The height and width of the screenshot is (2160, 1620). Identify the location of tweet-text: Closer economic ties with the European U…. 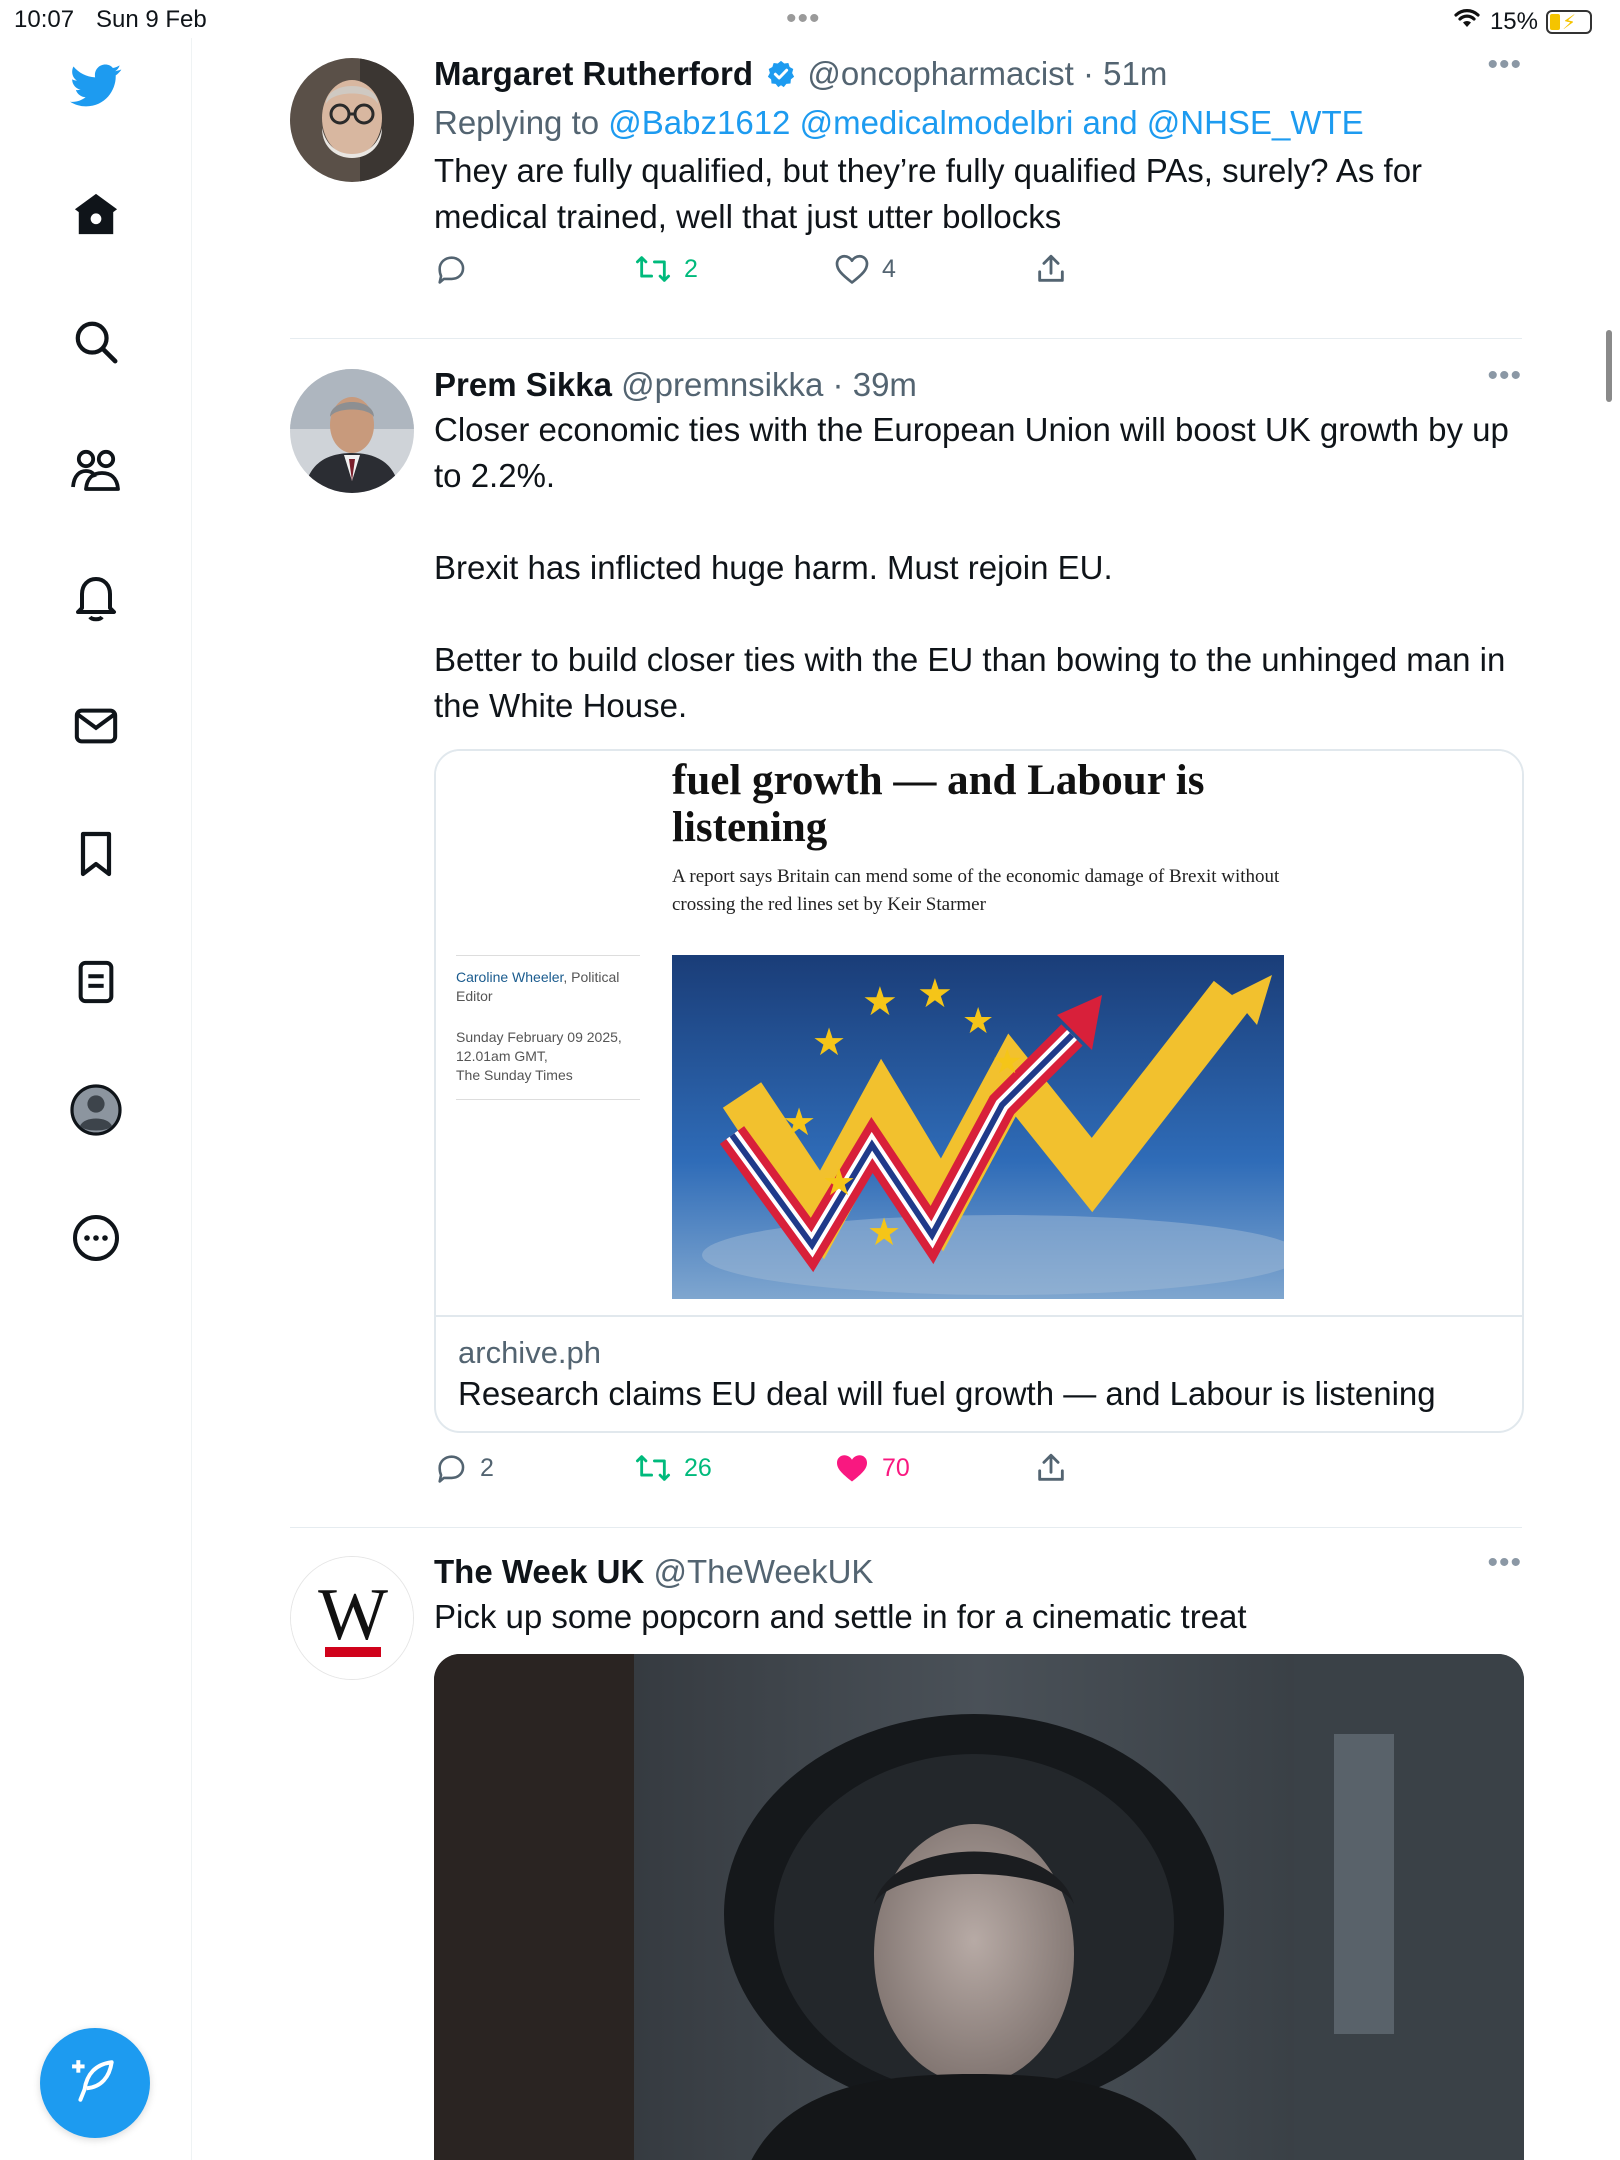
(971, 567).